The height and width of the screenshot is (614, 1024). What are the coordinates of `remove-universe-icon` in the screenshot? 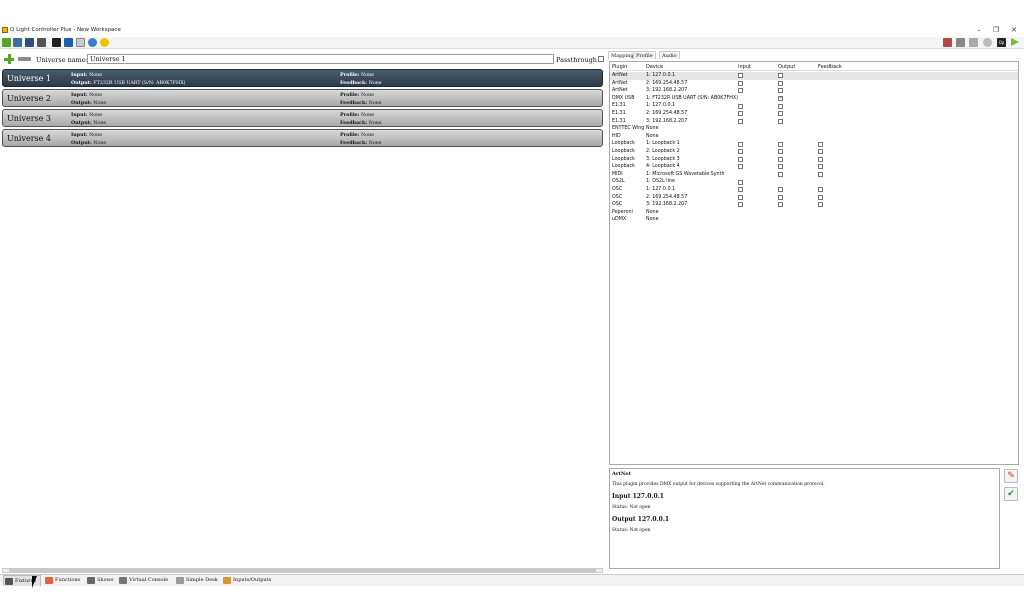 It's located at (24, 59).